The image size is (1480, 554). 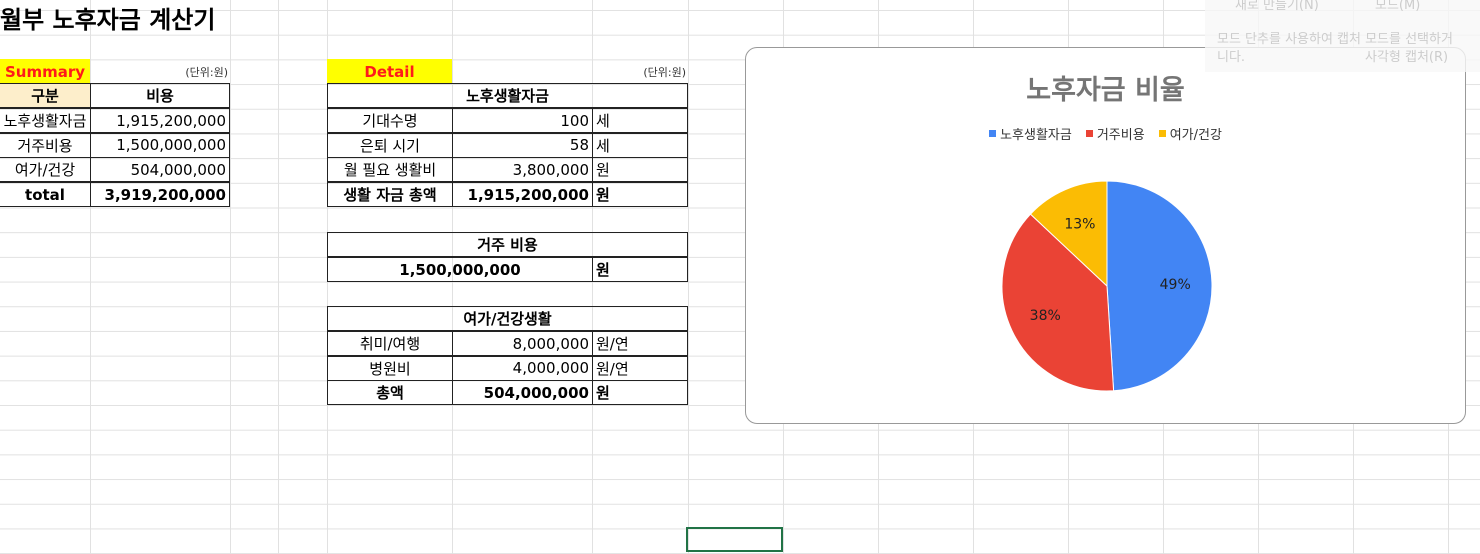 What do you see at coordinates (390, 145) in the screenshot?
I see `detail-item-label: 은퇴 시기` at bounding box center [390, 145].